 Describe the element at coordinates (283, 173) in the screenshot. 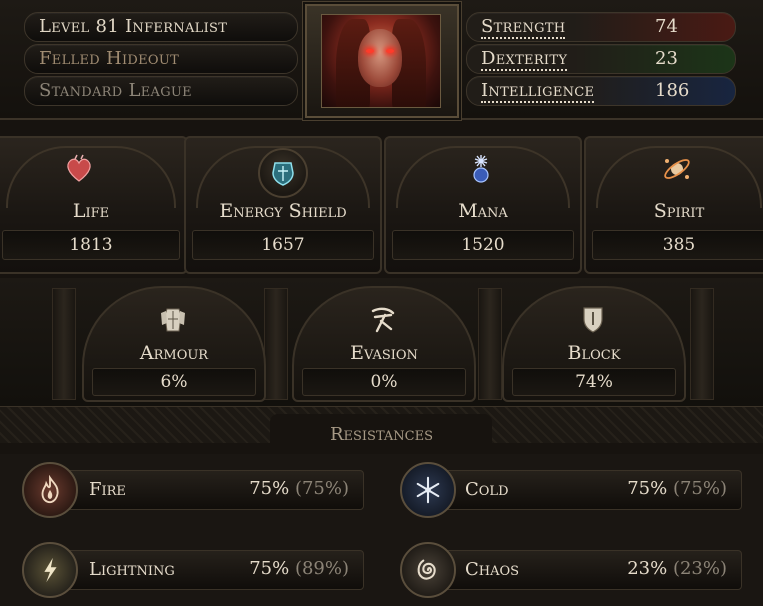

I see `shield-icon` at that location.